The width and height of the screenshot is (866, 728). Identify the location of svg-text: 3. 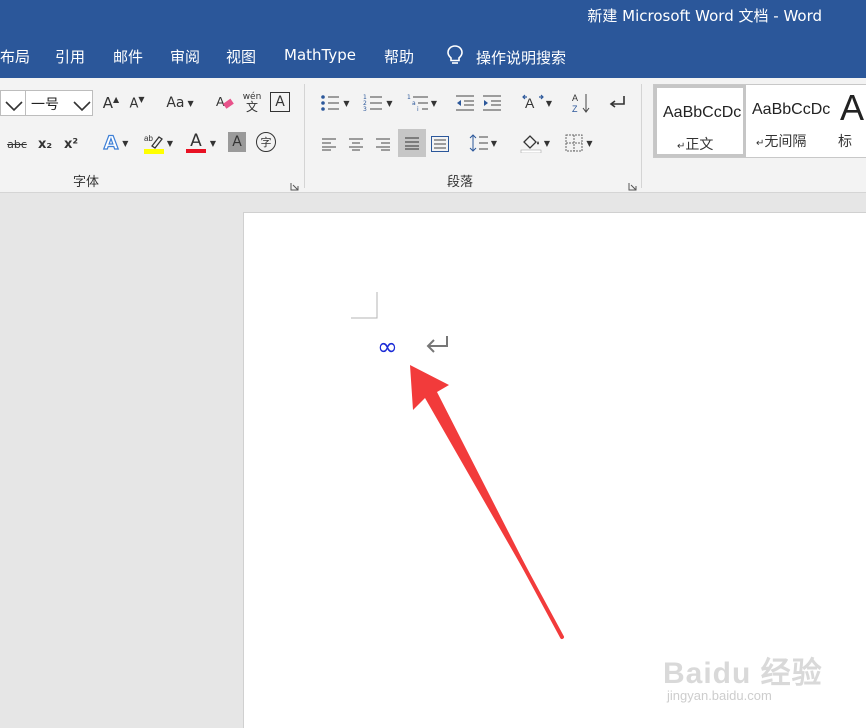
(365, 109).